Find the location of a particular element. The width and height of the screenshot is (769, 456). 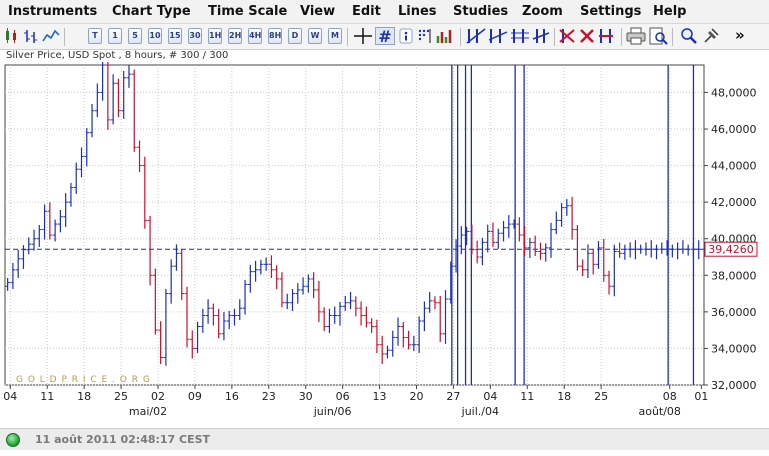

timeframe-button-d: D is located at coordinates (295, 36).